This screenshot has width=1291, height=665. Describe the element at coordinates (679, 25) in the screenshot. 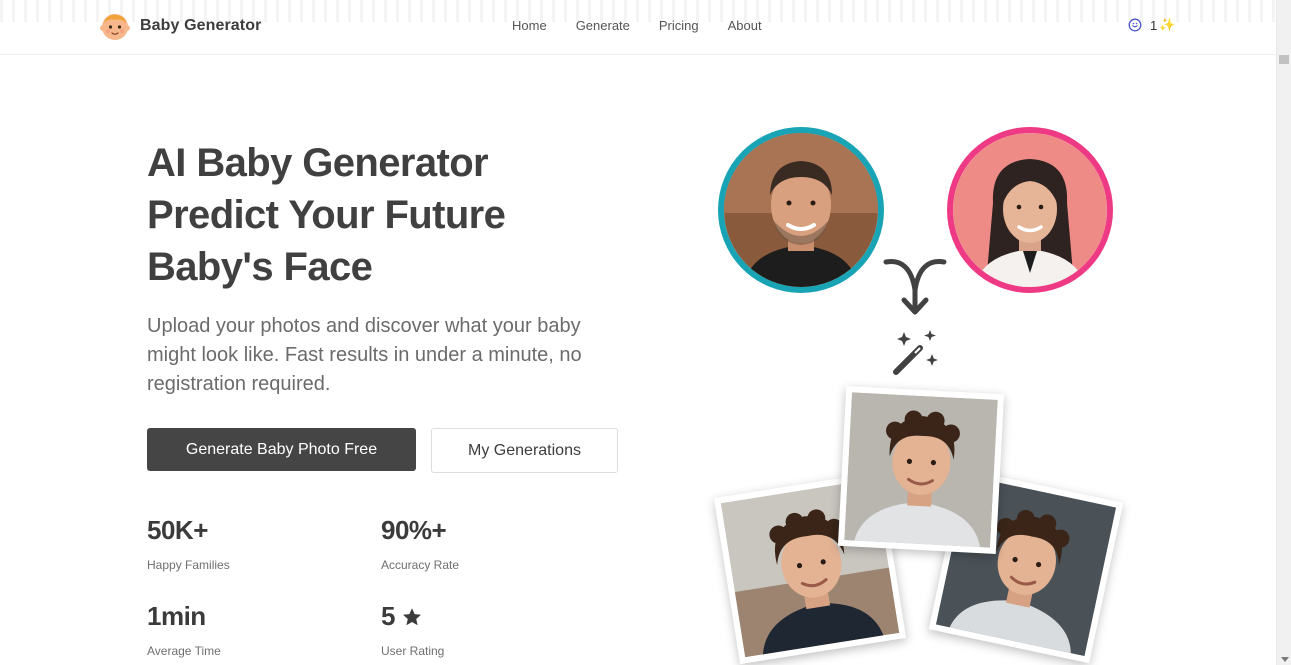

I see `nav-pricing: Pricing` at that location.